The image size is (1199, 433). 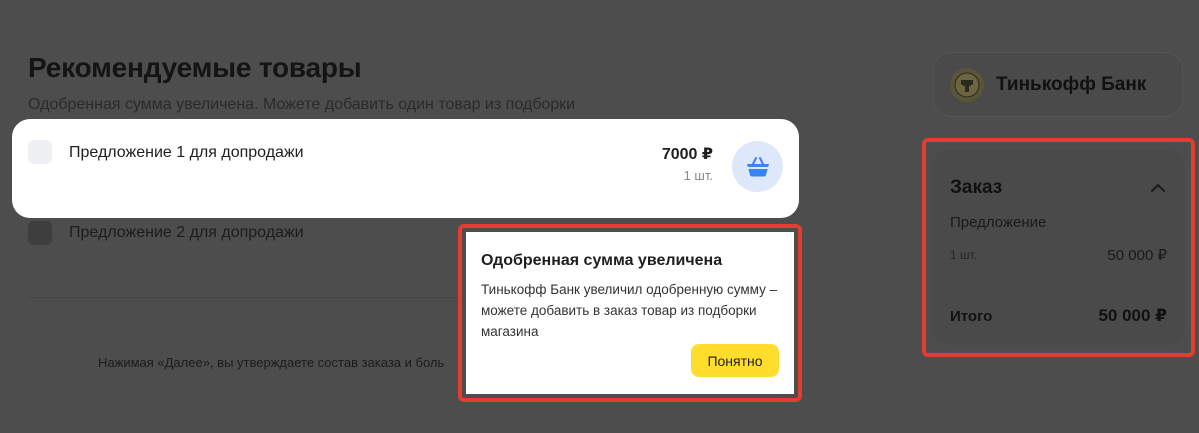 I want to click on order-item-qty: 1 шт., so click(x=964, y=255).